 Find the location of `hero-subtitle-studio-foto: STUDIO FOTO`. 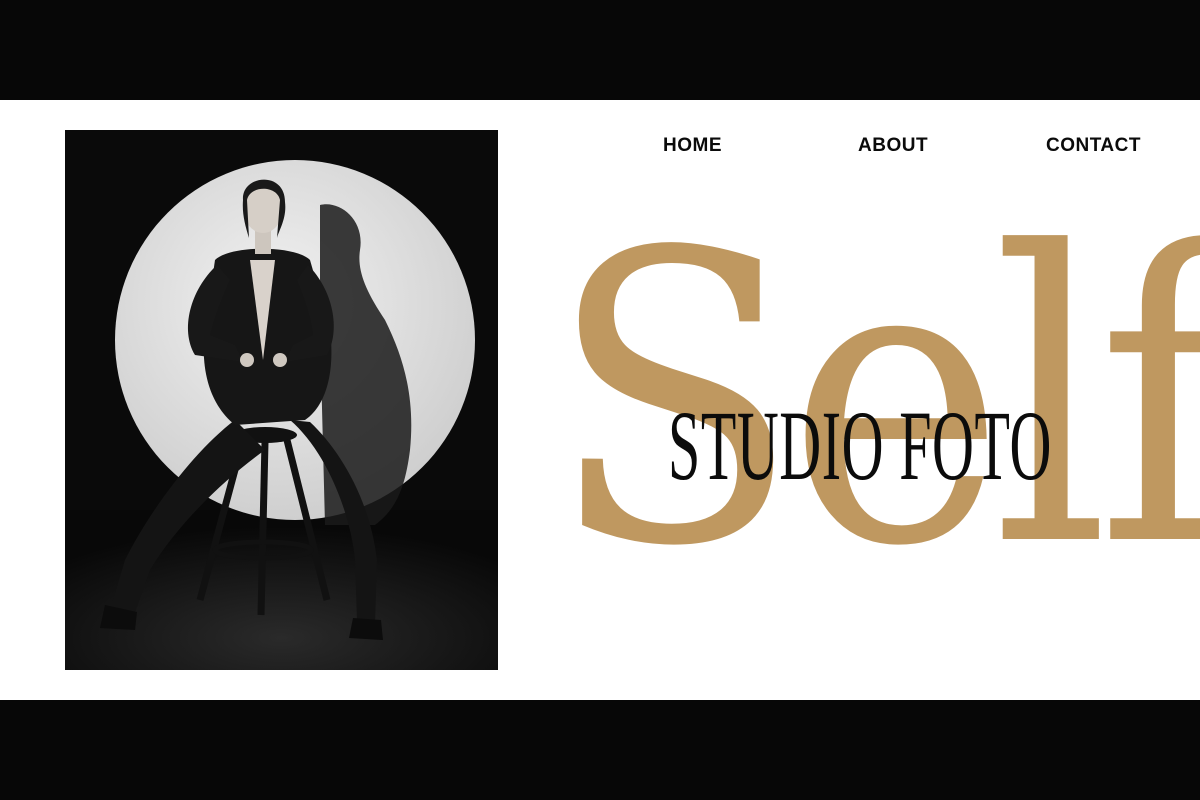

hero-subtitle-studio-foto: STUDIO FOTO is located at coordinates (860, 445).